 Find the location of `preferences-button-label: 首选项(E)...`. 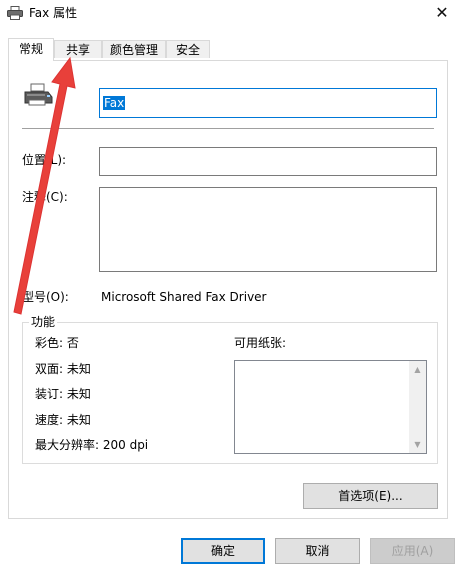

preferences-button-label: 首选项(E)... is located at coordinates (370, 496).